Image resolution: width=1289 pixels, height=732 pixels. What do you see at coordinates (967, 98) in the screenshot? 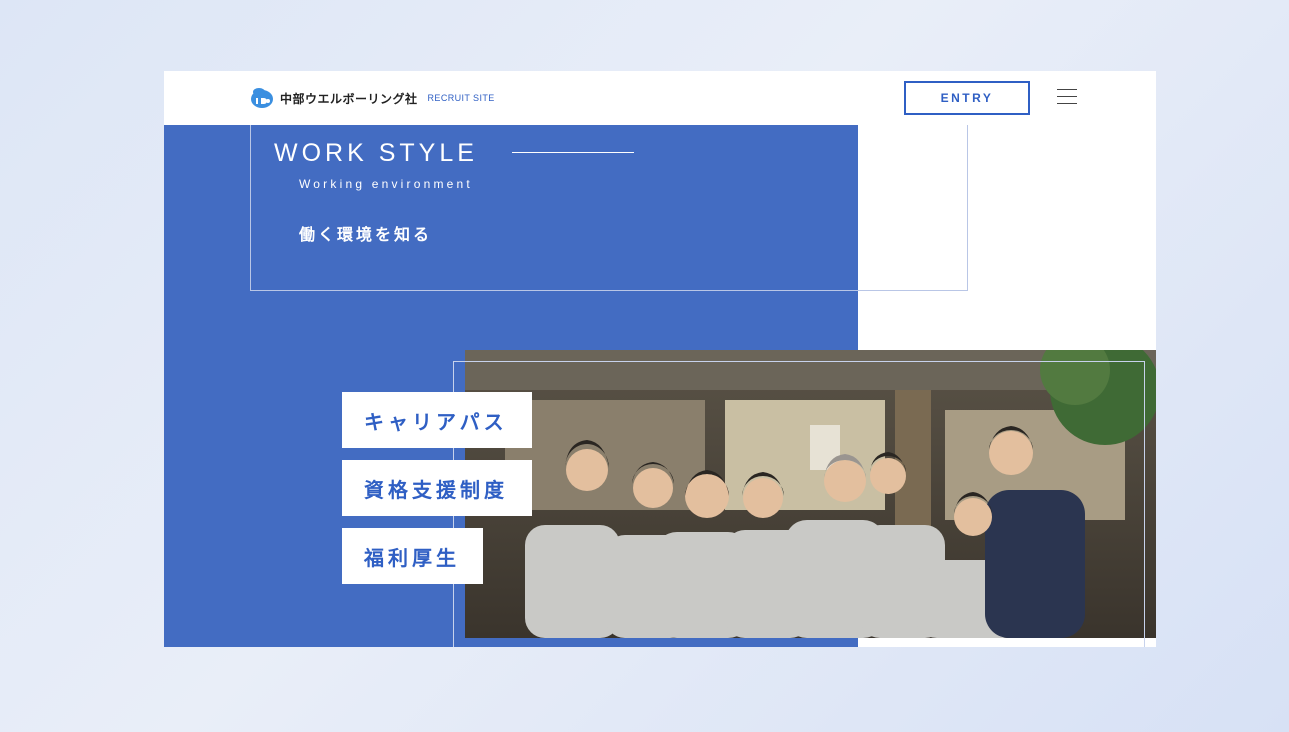
I see `entry-button: ENTRY` at bounding box center [967, 98].